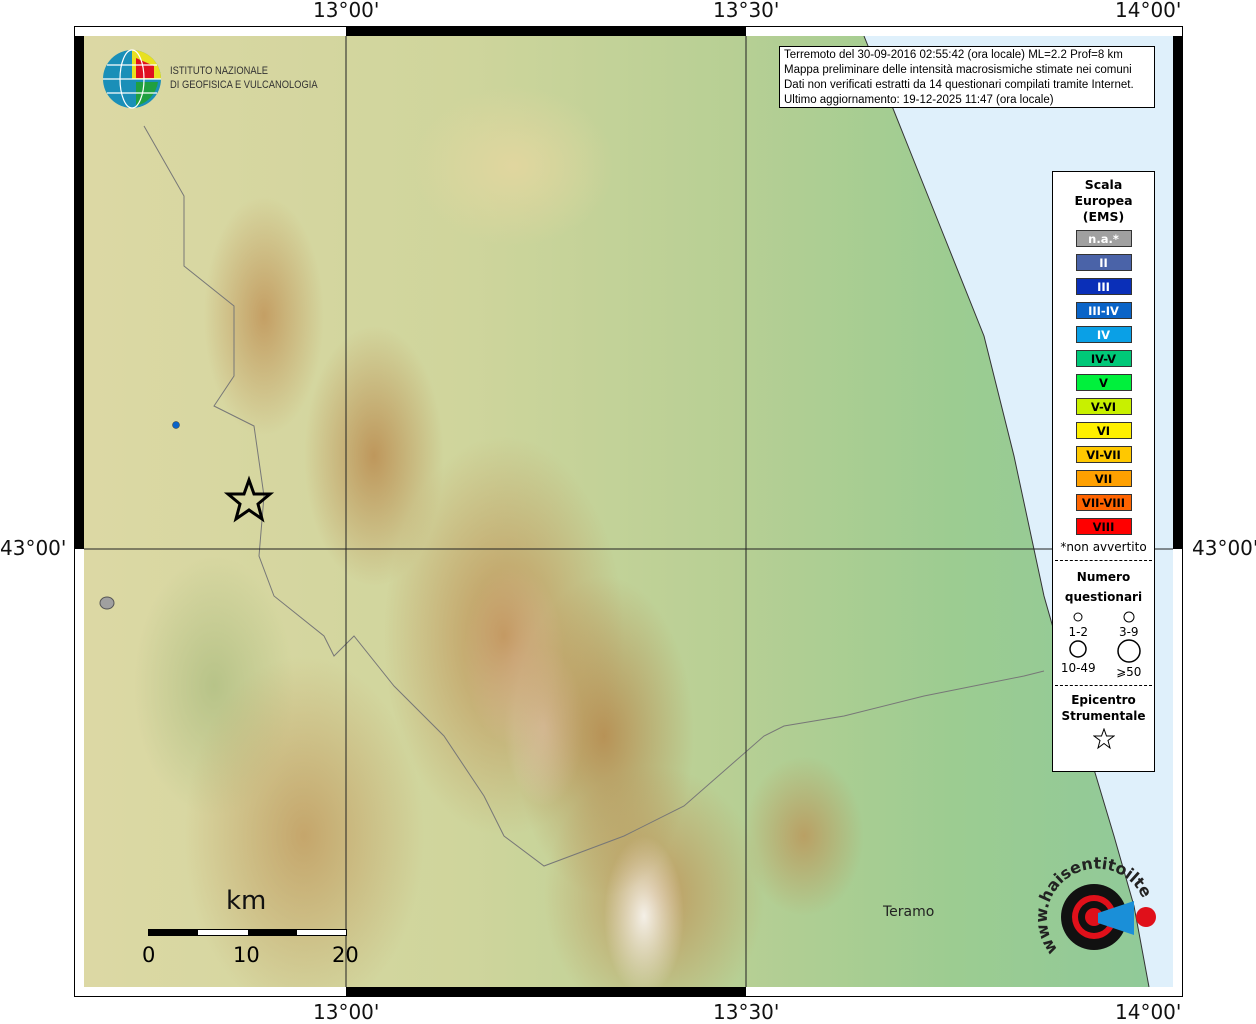  I want to click on legend-title: Scala Europea (EMS), so click(1103, 201).